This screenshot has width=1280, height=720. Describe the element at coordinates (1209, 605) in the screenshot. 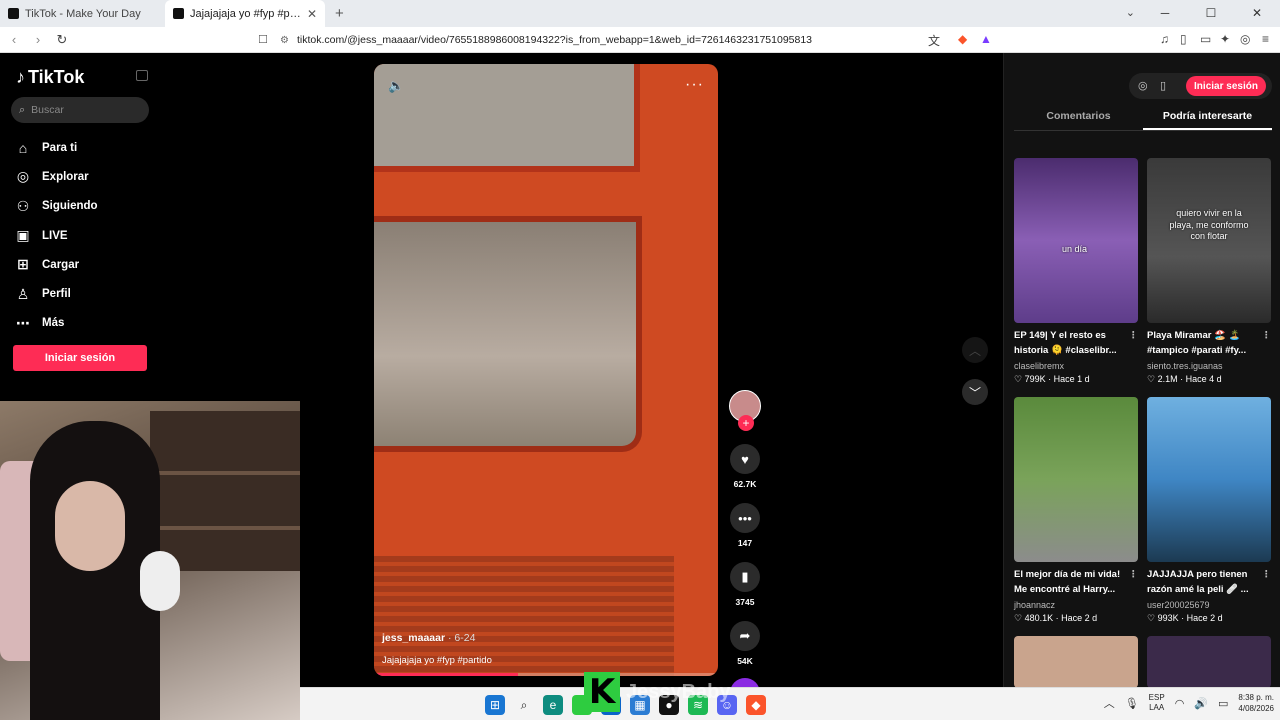

I see `suggestion-user: user200025679` at that location.